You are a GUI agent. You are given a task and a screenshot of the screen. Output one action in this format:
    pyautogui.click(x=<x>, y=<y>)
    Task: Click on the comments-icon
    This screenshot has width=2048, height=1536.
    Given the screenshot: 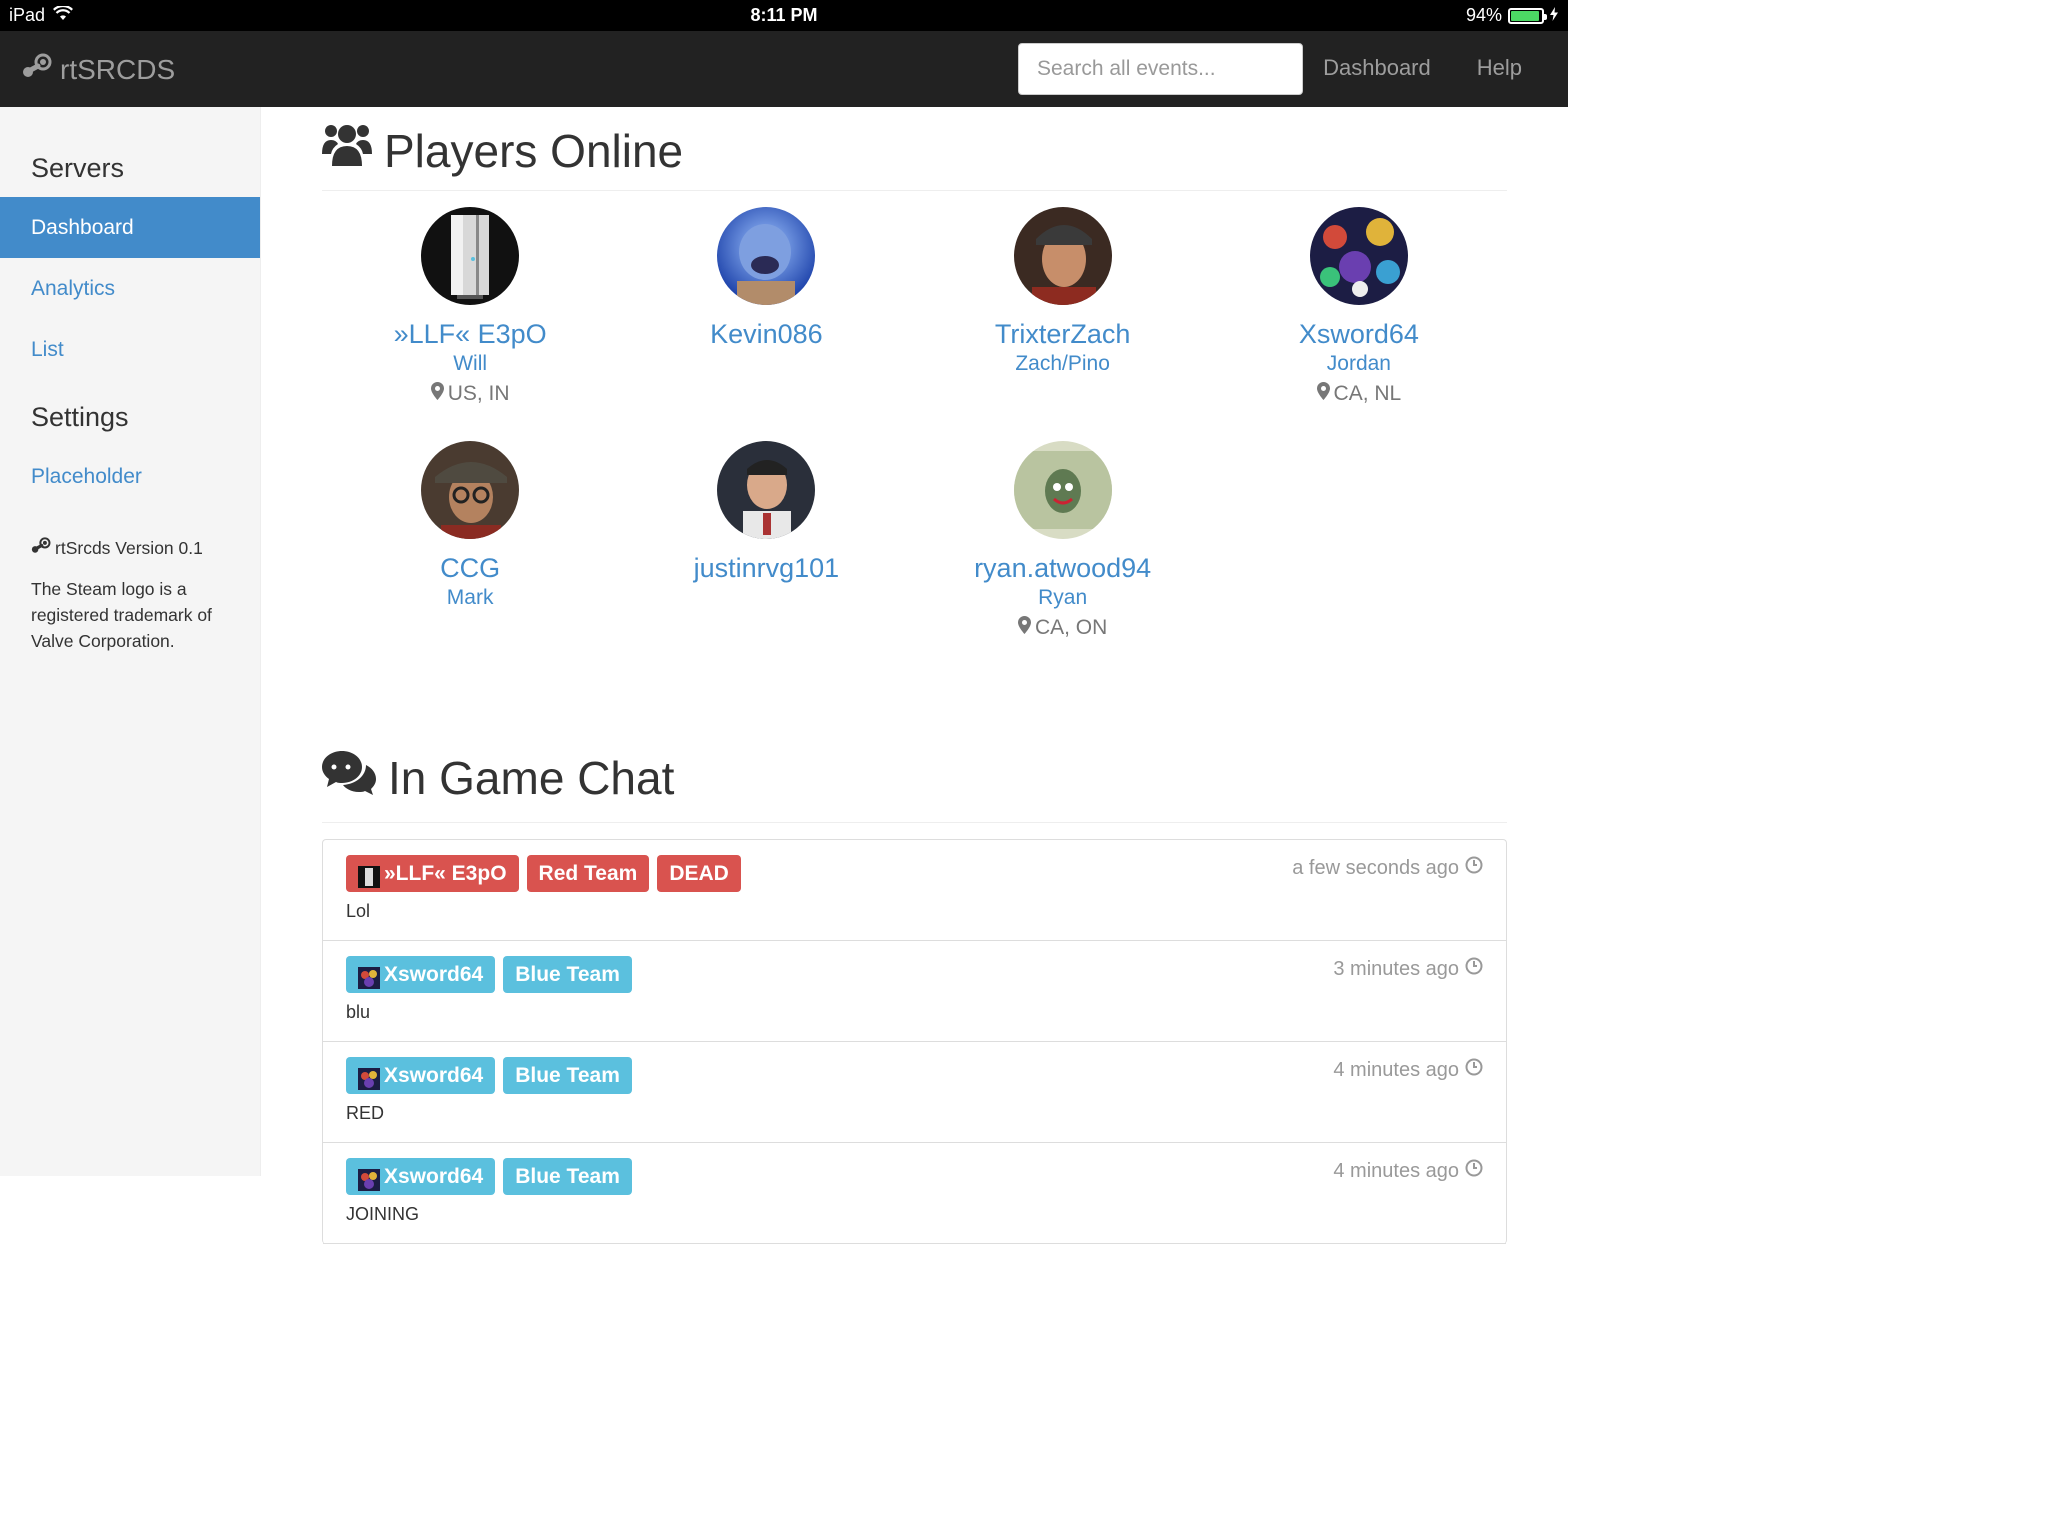 What is the action you would take?
    pyautogui.click(x=349, y=777)
    